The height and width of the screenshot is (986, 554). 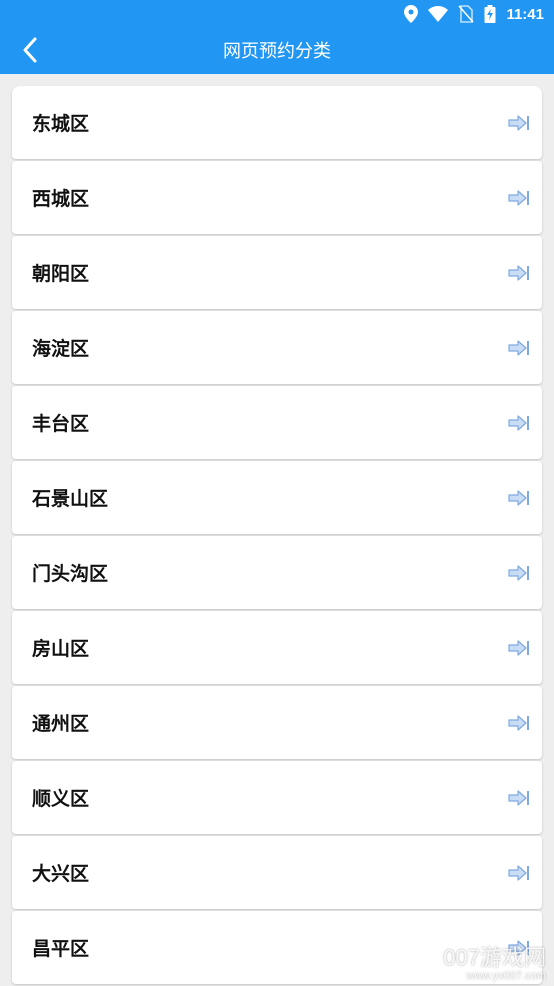 I want to click on district-label: 昌平区, so click(x=61, y=949).